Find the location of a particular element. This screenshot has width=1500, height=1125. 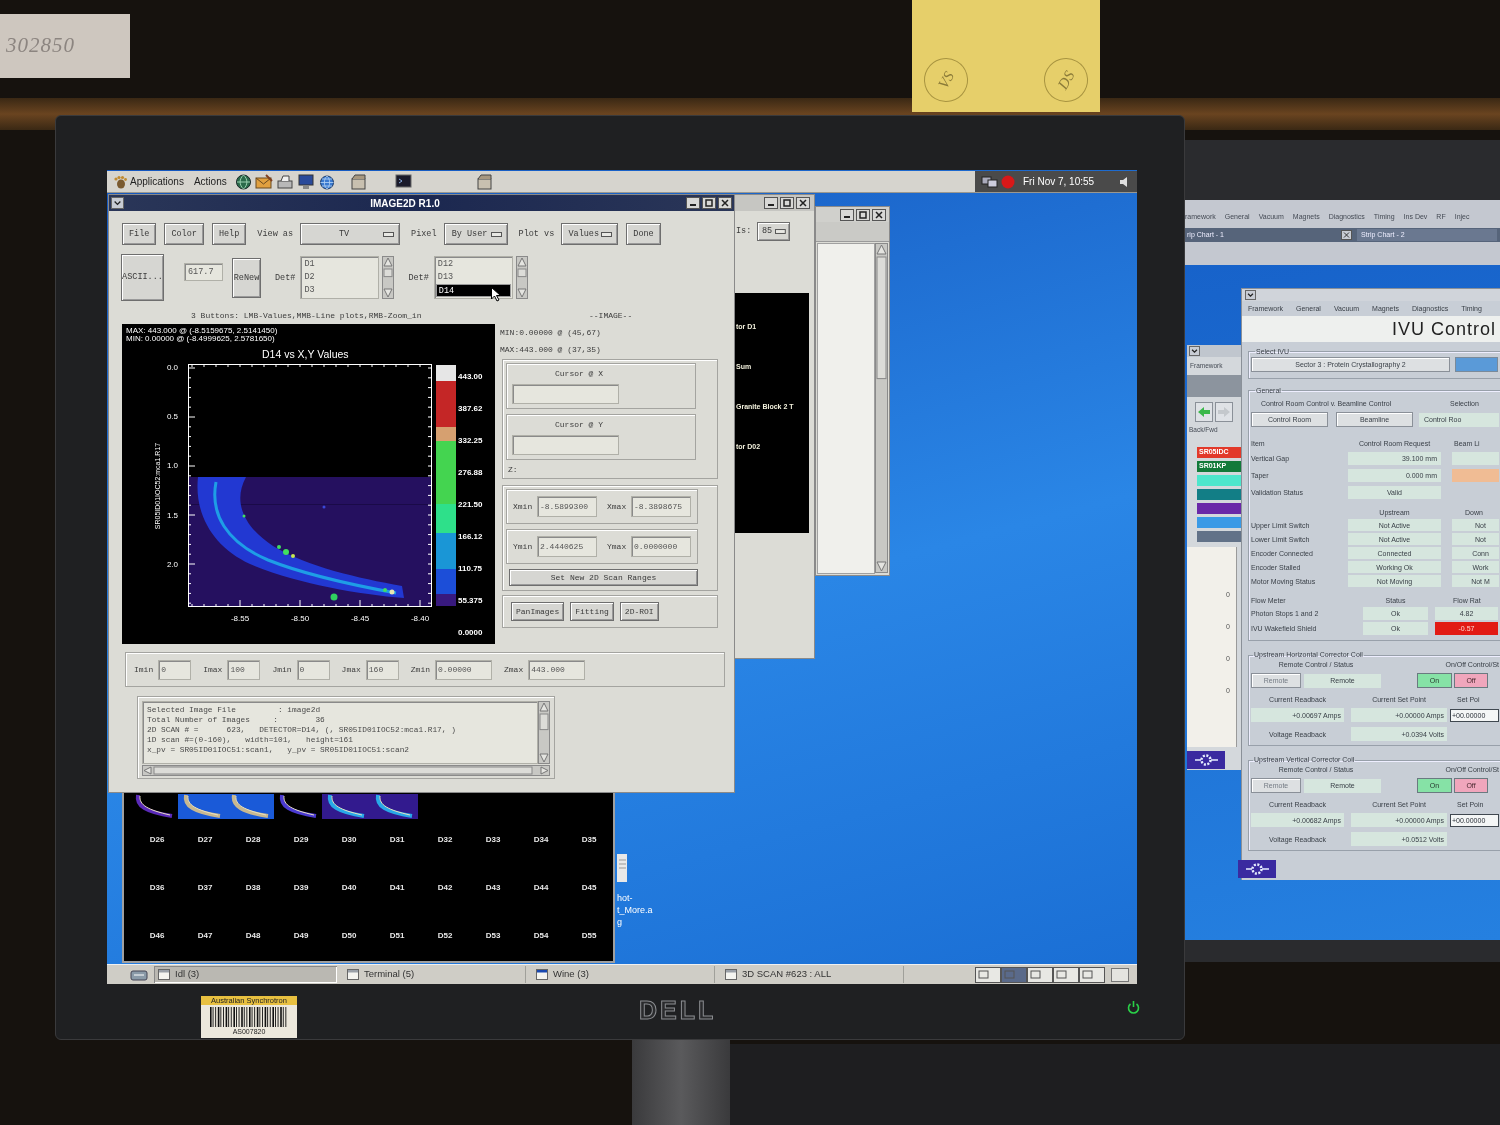

detector-label: D34 is located at coordinates (541, 839).